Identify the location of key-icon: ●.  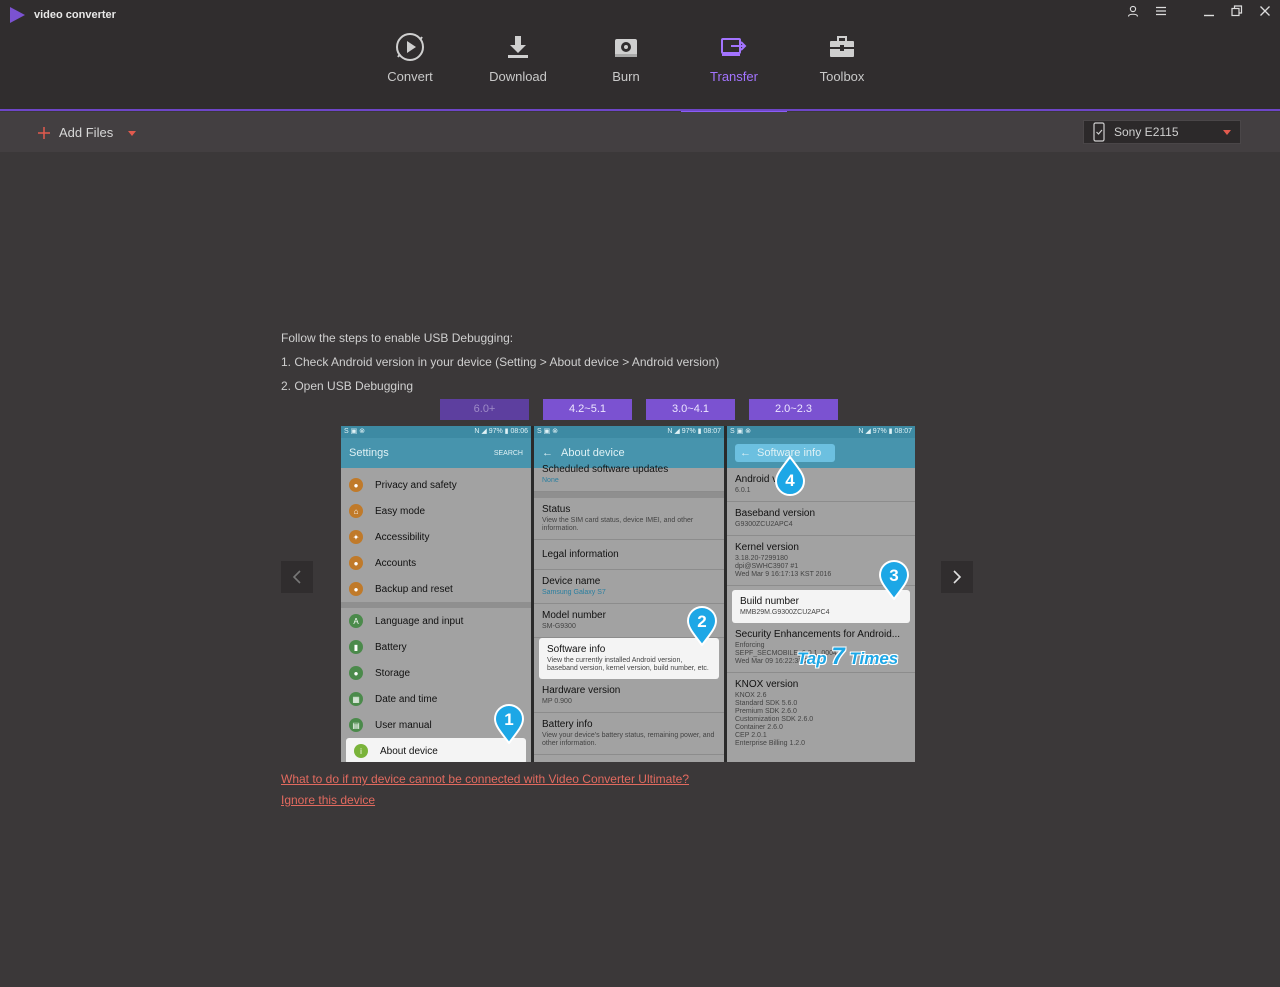
(356, 563).